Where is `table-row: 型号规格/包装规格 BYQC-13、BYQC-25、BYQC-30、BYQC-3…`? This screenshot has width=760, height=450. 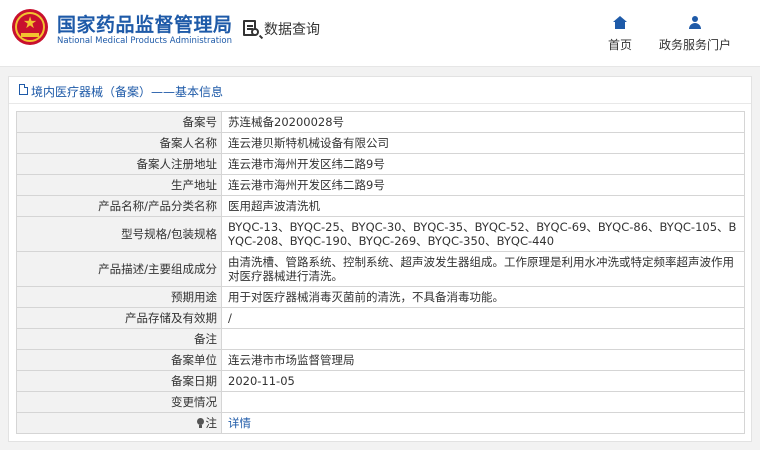
table-row: 型号规格/包装规格 BYQC-13、BYQC-25、BYQC-30、BYQC-3… is located at coordinates (380, 234).